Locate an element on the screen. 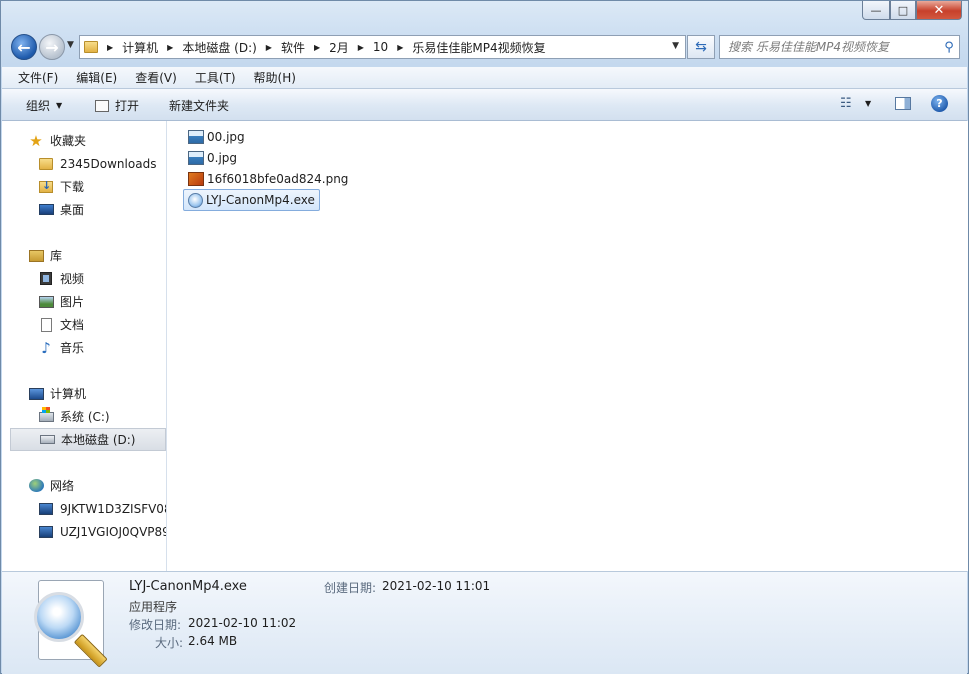 The width and height of the screenshot is (969, 674). open-label: 打开 is located at coordinates (127, 106).